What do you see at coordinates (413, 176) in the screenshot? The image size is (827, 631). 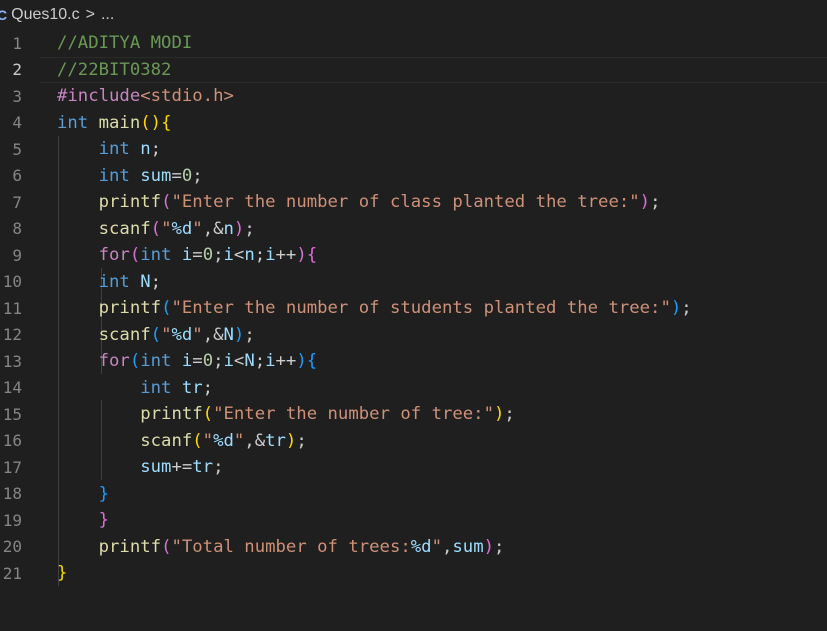 I see `code-line: 6 int sum=0;` at bounding box center [413, 176].